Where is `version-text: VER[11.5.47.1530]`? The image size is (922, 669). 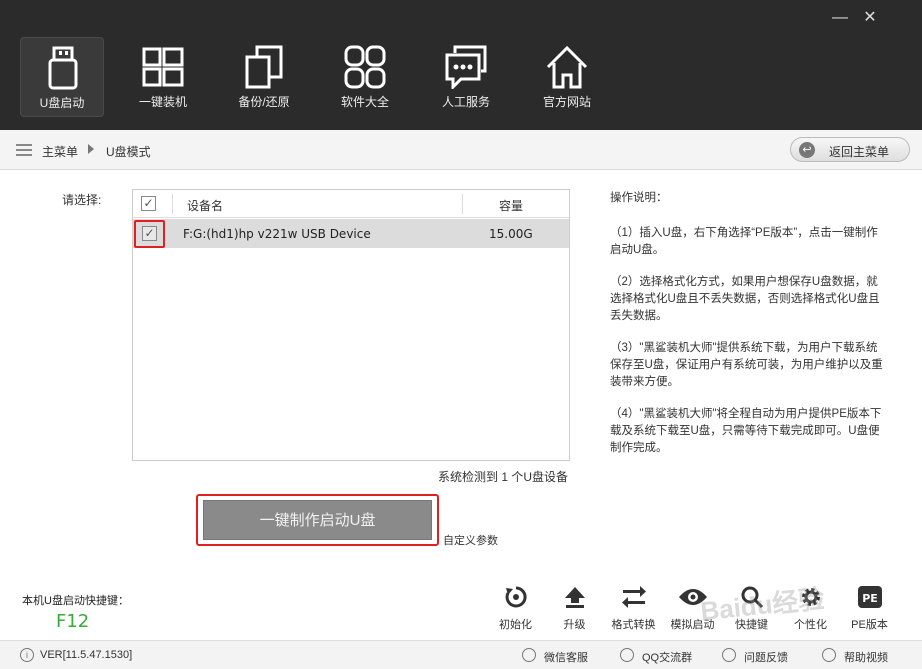 version-text: VER[11.5.47.1530] is located at coordinates (86, 655).